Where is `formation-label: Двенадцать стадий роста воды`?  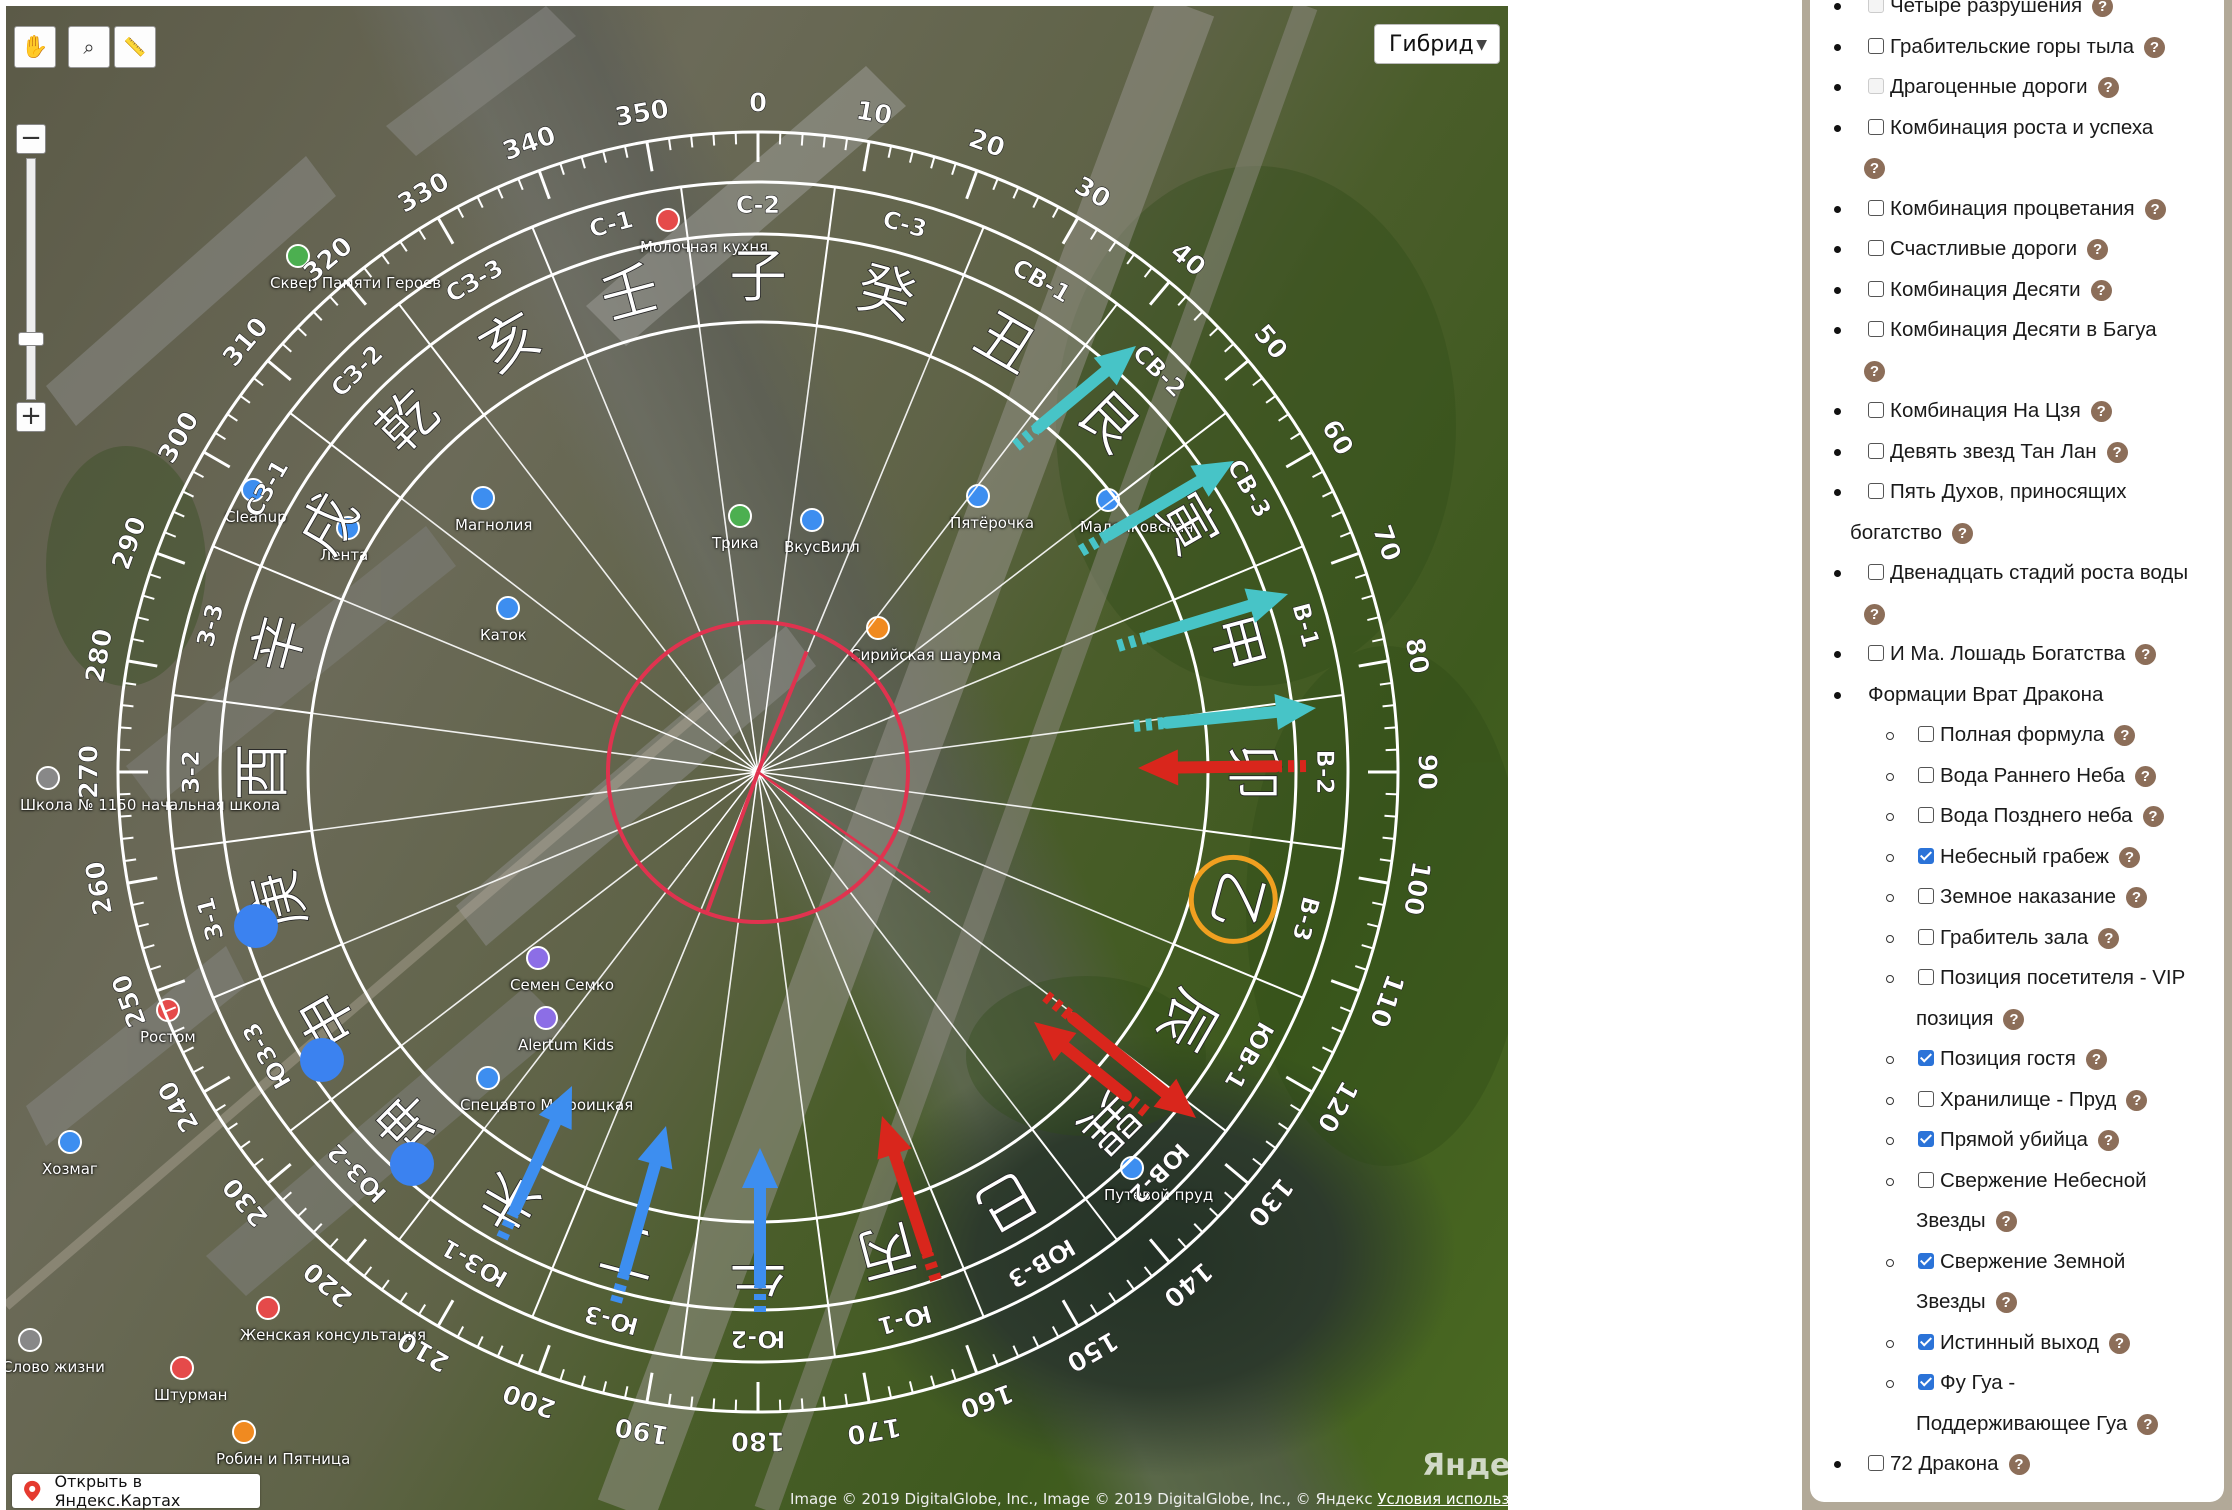 formation-label: Двенадцать стадий роста воды is located at coordinates (2039, 572).